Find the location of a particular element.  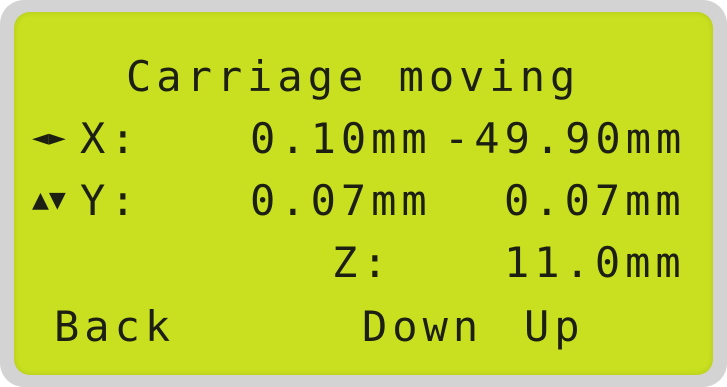

down-softkey: Down is located at coordinates (422, 327).